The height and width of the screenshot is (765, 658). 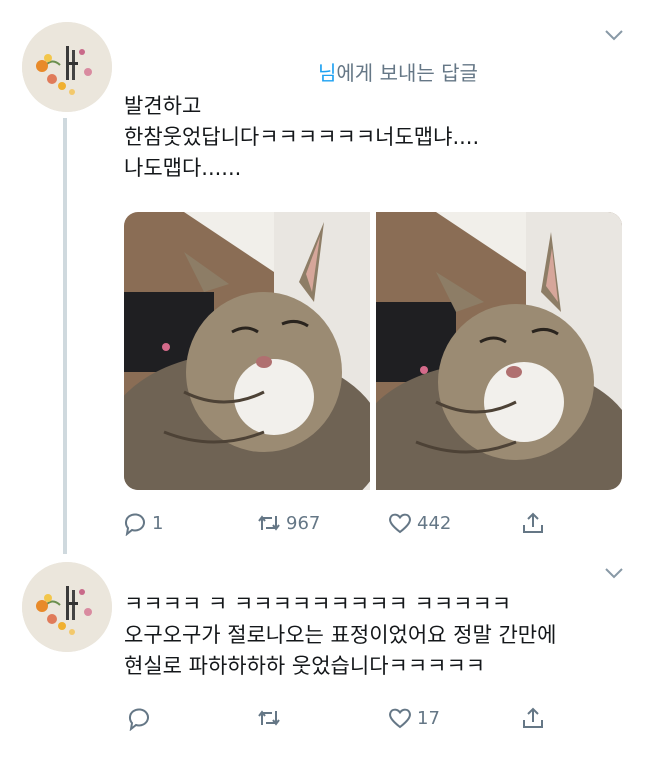 What do you see at coordinates (413, 718) in the screenshot?
I see `like-button: 17` at bounding box center [413, 718].